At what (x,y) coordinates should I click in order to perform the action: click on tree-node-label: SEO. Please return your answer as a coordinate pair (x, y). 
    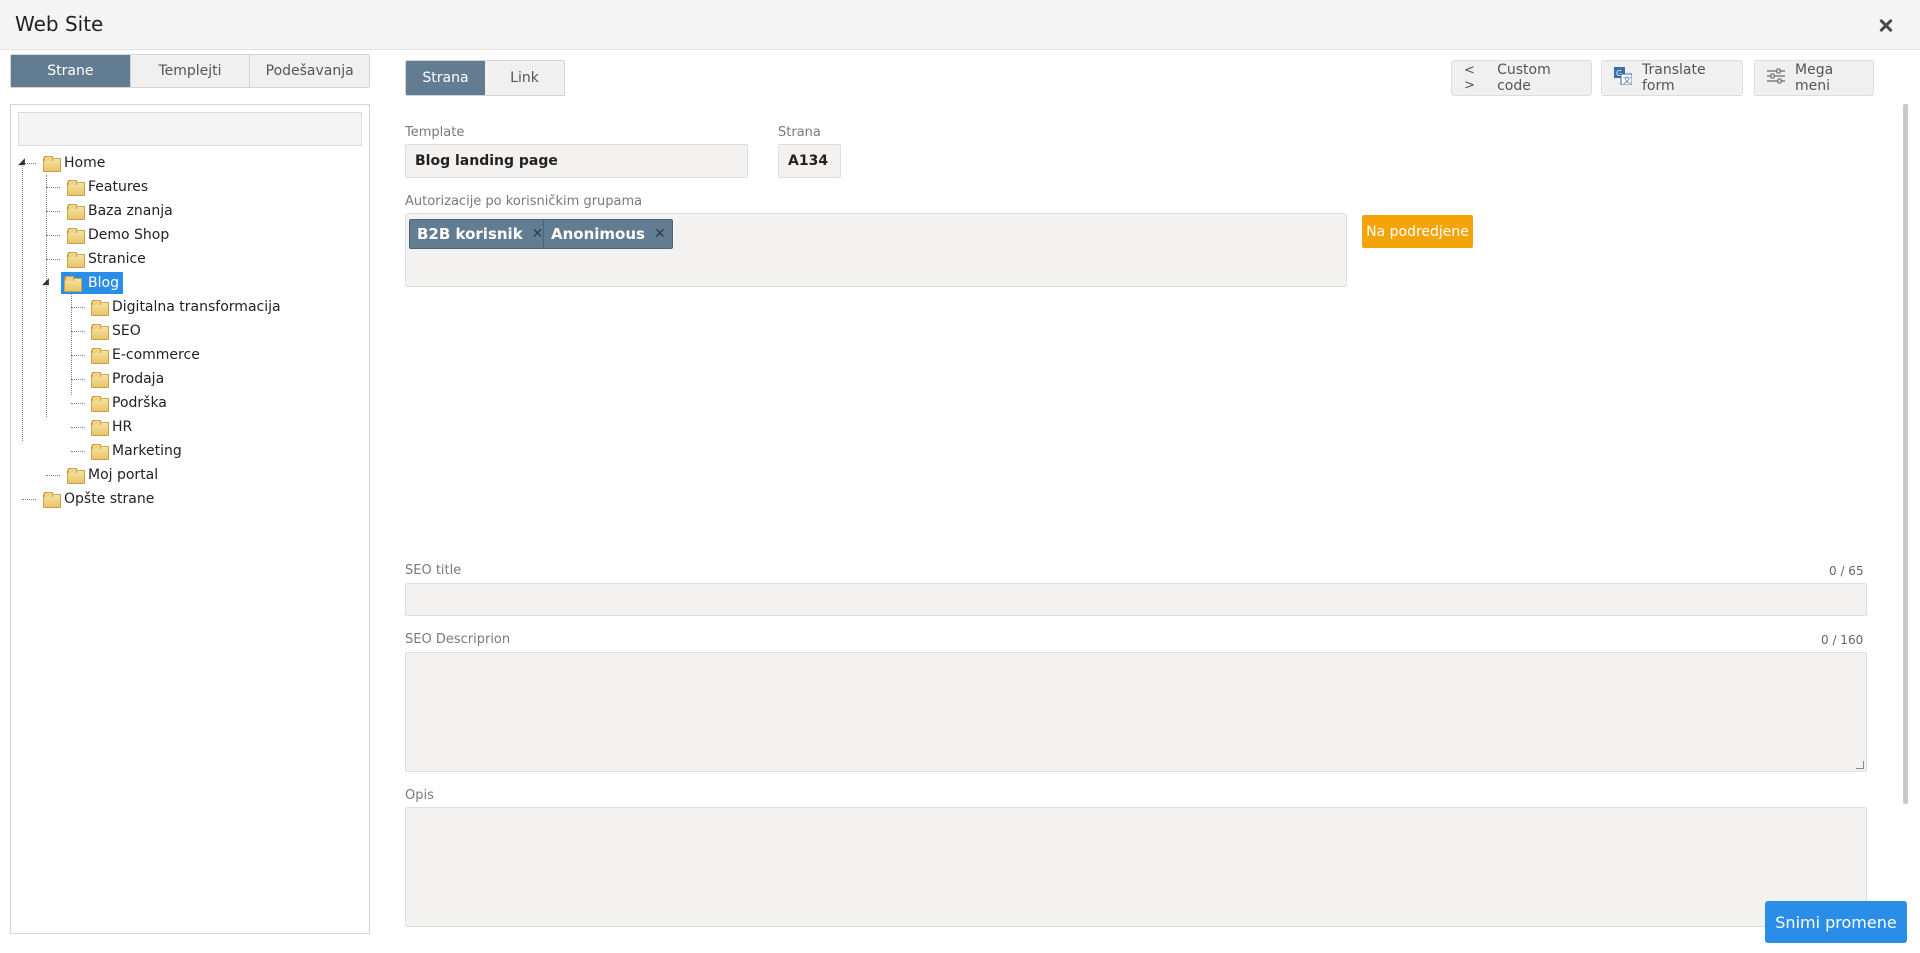
    Looking at the image, I should click on (126, 331).